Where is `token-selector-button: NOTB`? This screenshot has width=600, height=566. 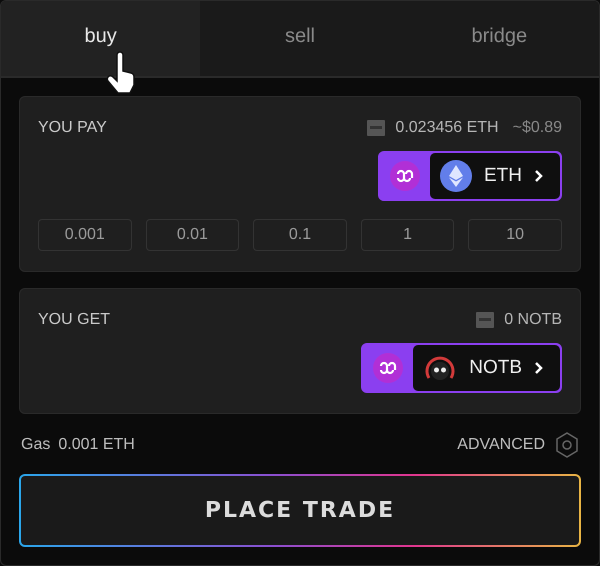
token-selector-button: NOTB is located at coordinates (461, 368).